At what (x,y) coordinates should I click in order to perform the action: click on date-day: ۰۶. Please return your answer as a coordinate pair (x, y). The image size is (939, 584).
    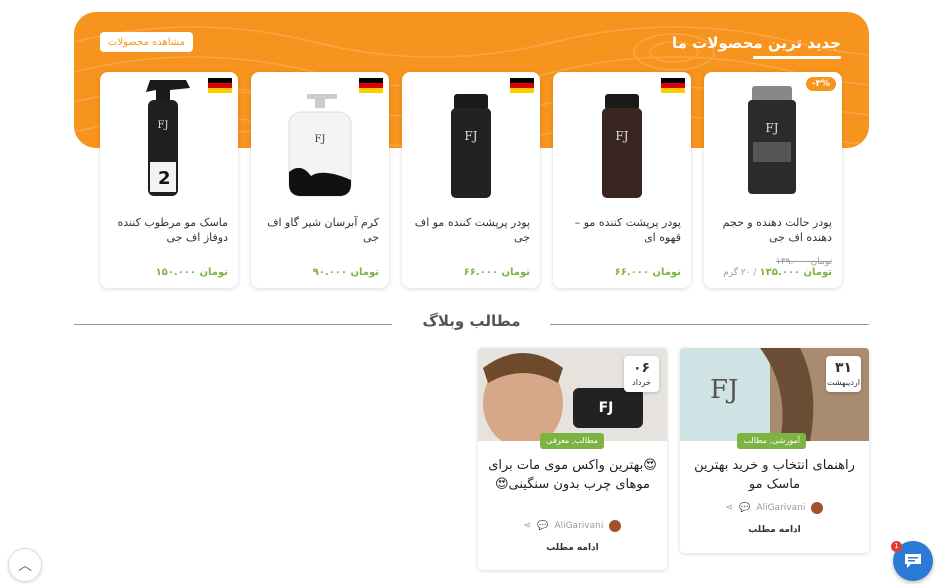
    Looking at the image, I should click on (641, 368).